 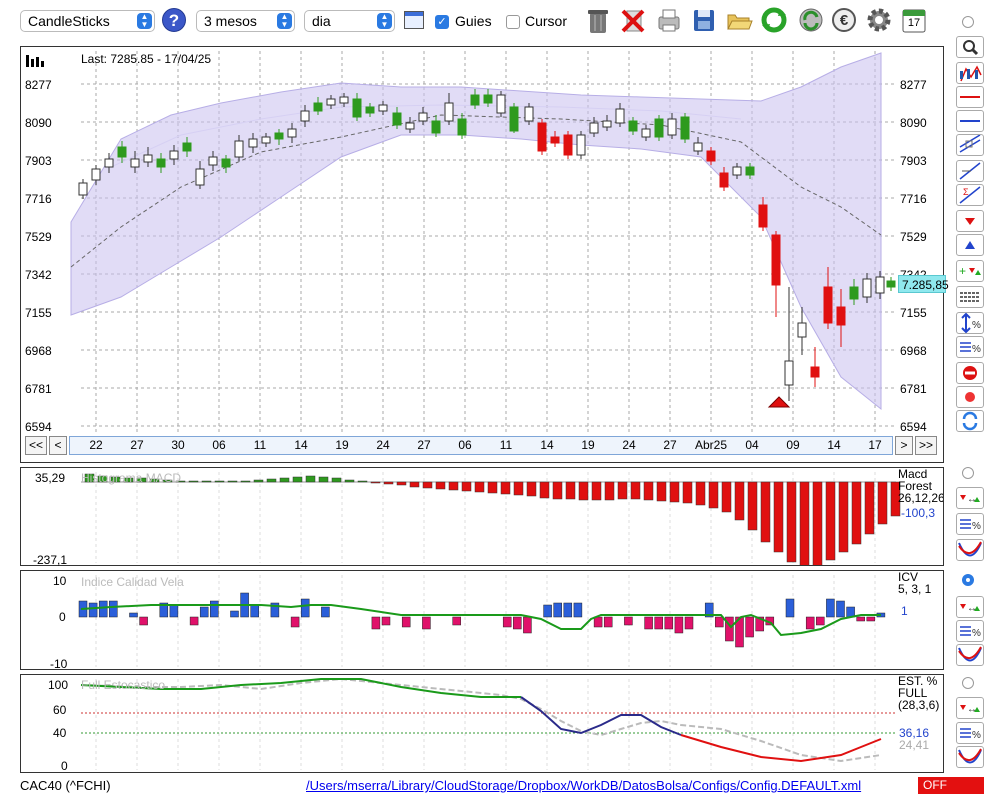 I want to click on window-icon, so click(x=414, y=20).